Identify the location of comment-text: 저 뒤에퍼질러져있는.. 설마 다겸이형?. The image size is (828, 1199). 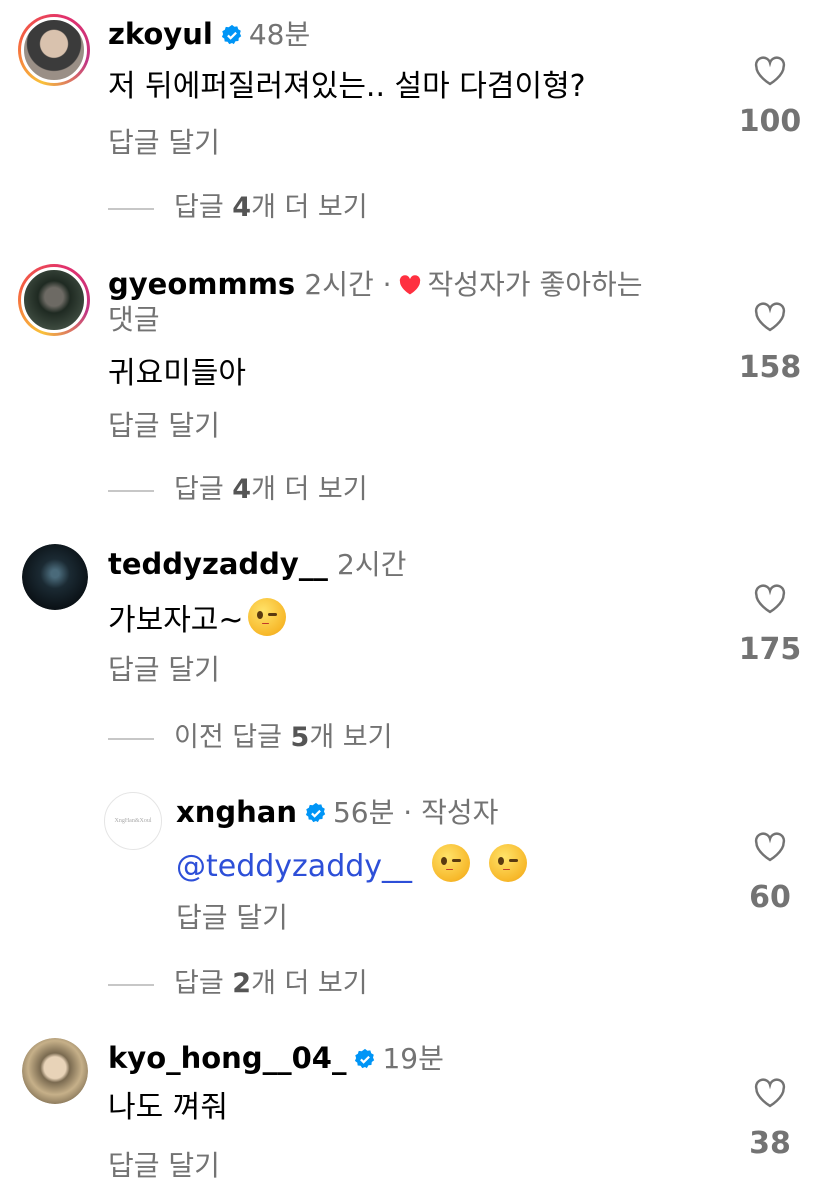
(347, 86).